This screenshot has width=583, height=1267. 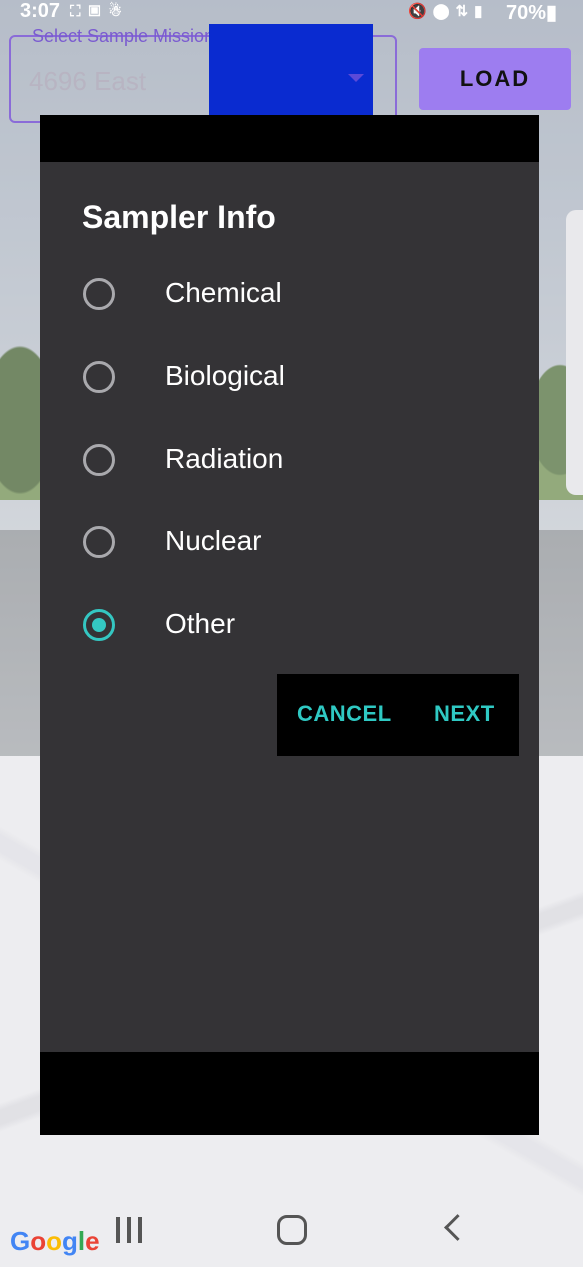 What do you see at coordinates (213, 540) in the screenshot?
I see `option-label: Nuclear` at bounding box center [213, 540].